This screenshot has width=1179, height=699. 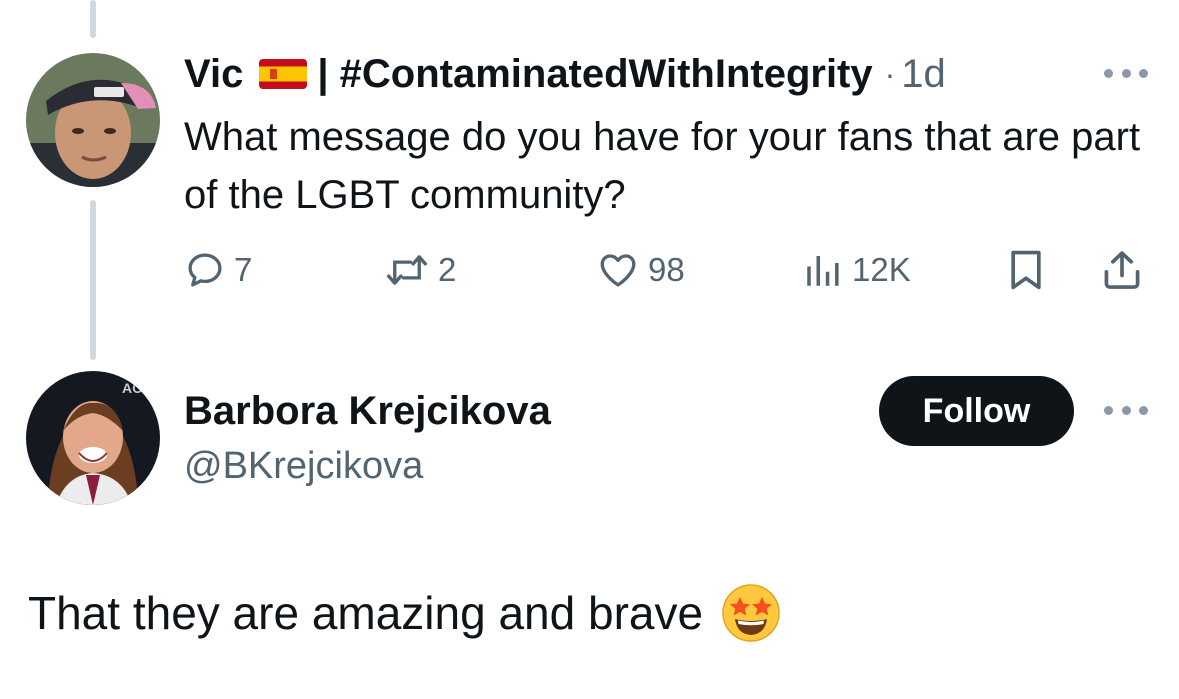 What do you see at coordinates (923, 74) in the screenshot?
I see `reply-timestamp: 1d` at bounding box center [923, 74].